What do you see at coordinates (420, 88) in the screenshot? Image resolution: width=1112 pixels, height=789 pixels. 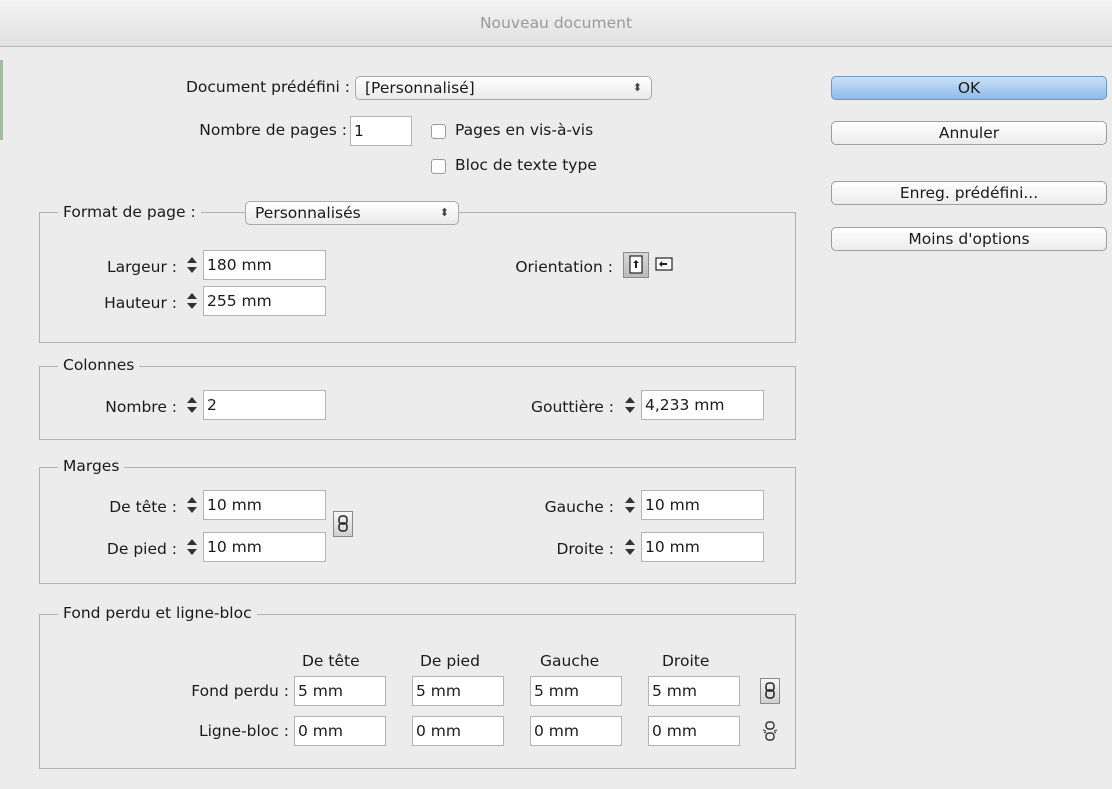 I see `preset-value: [Personnalisé]` at bounding box center [420, 88].